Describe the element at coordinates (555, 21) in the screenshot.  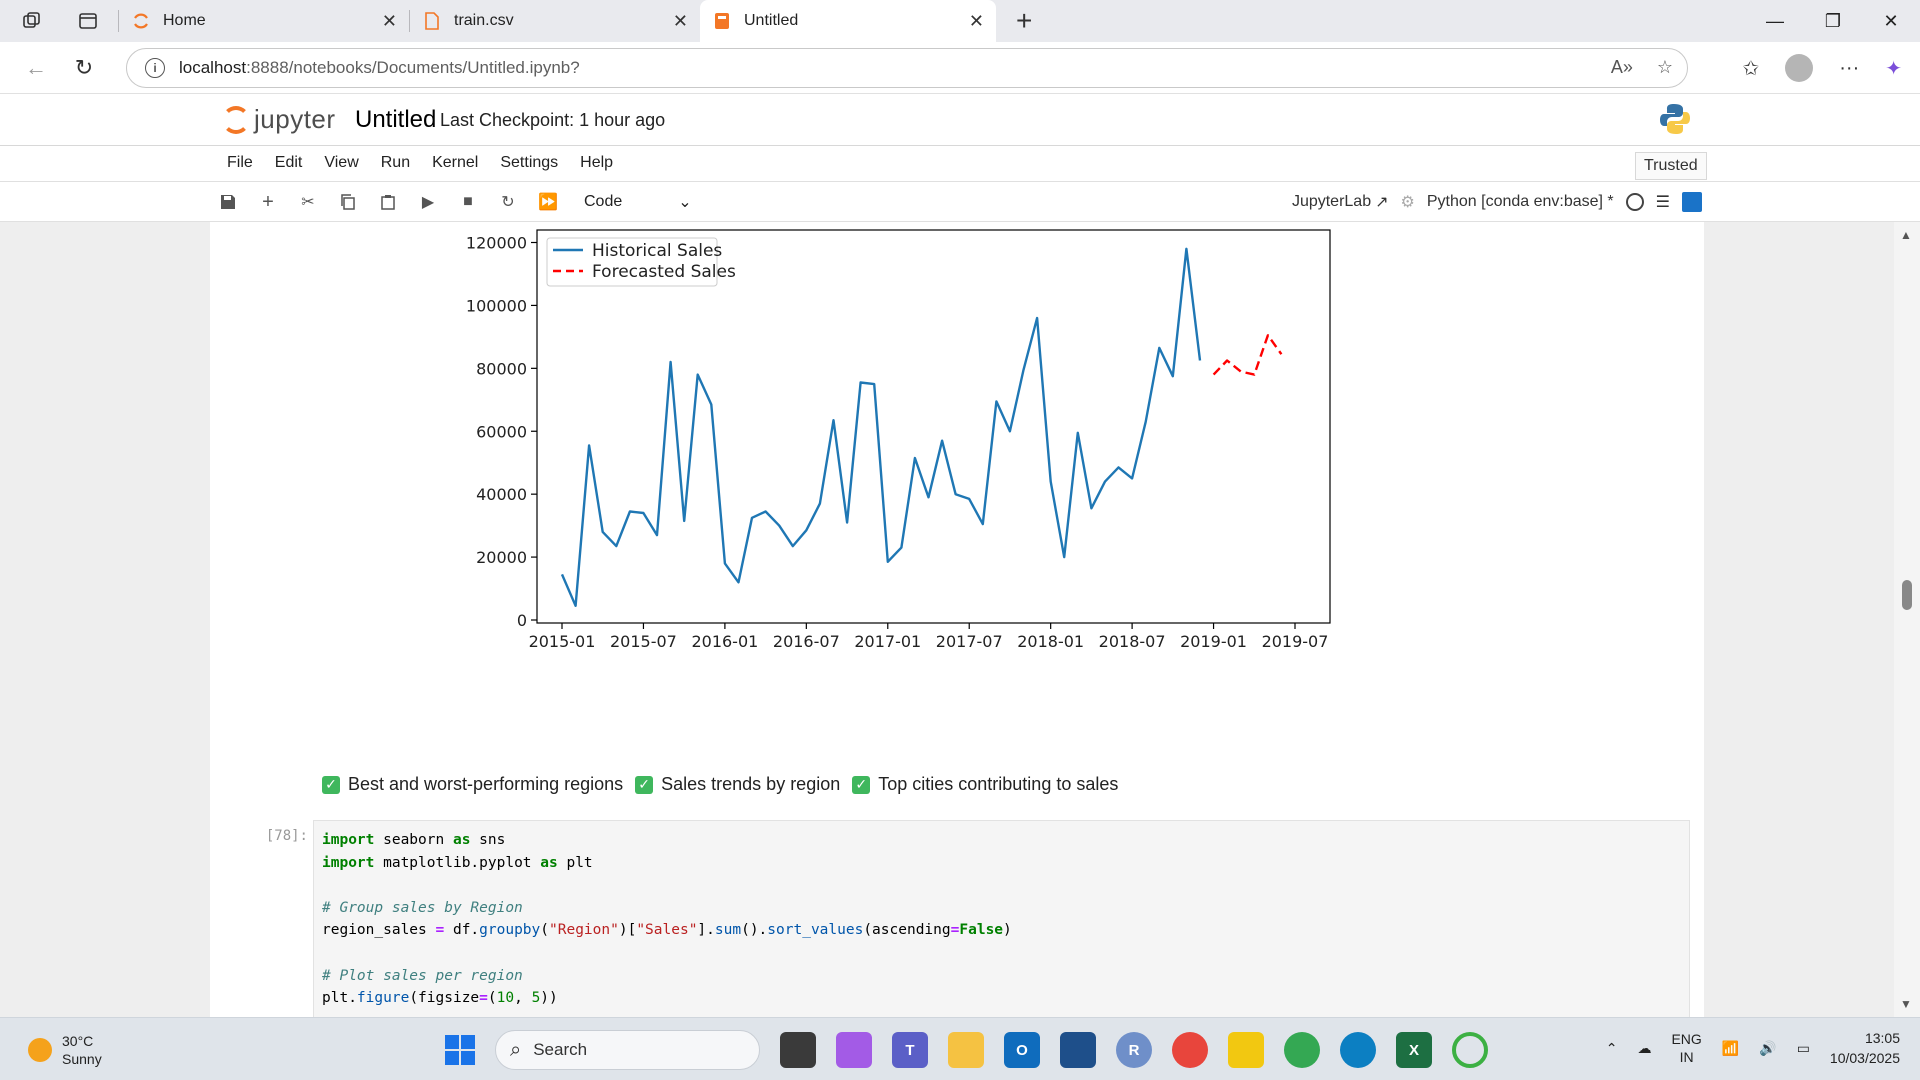
I see `tab-train-csv: train.csv ✕` at that location.